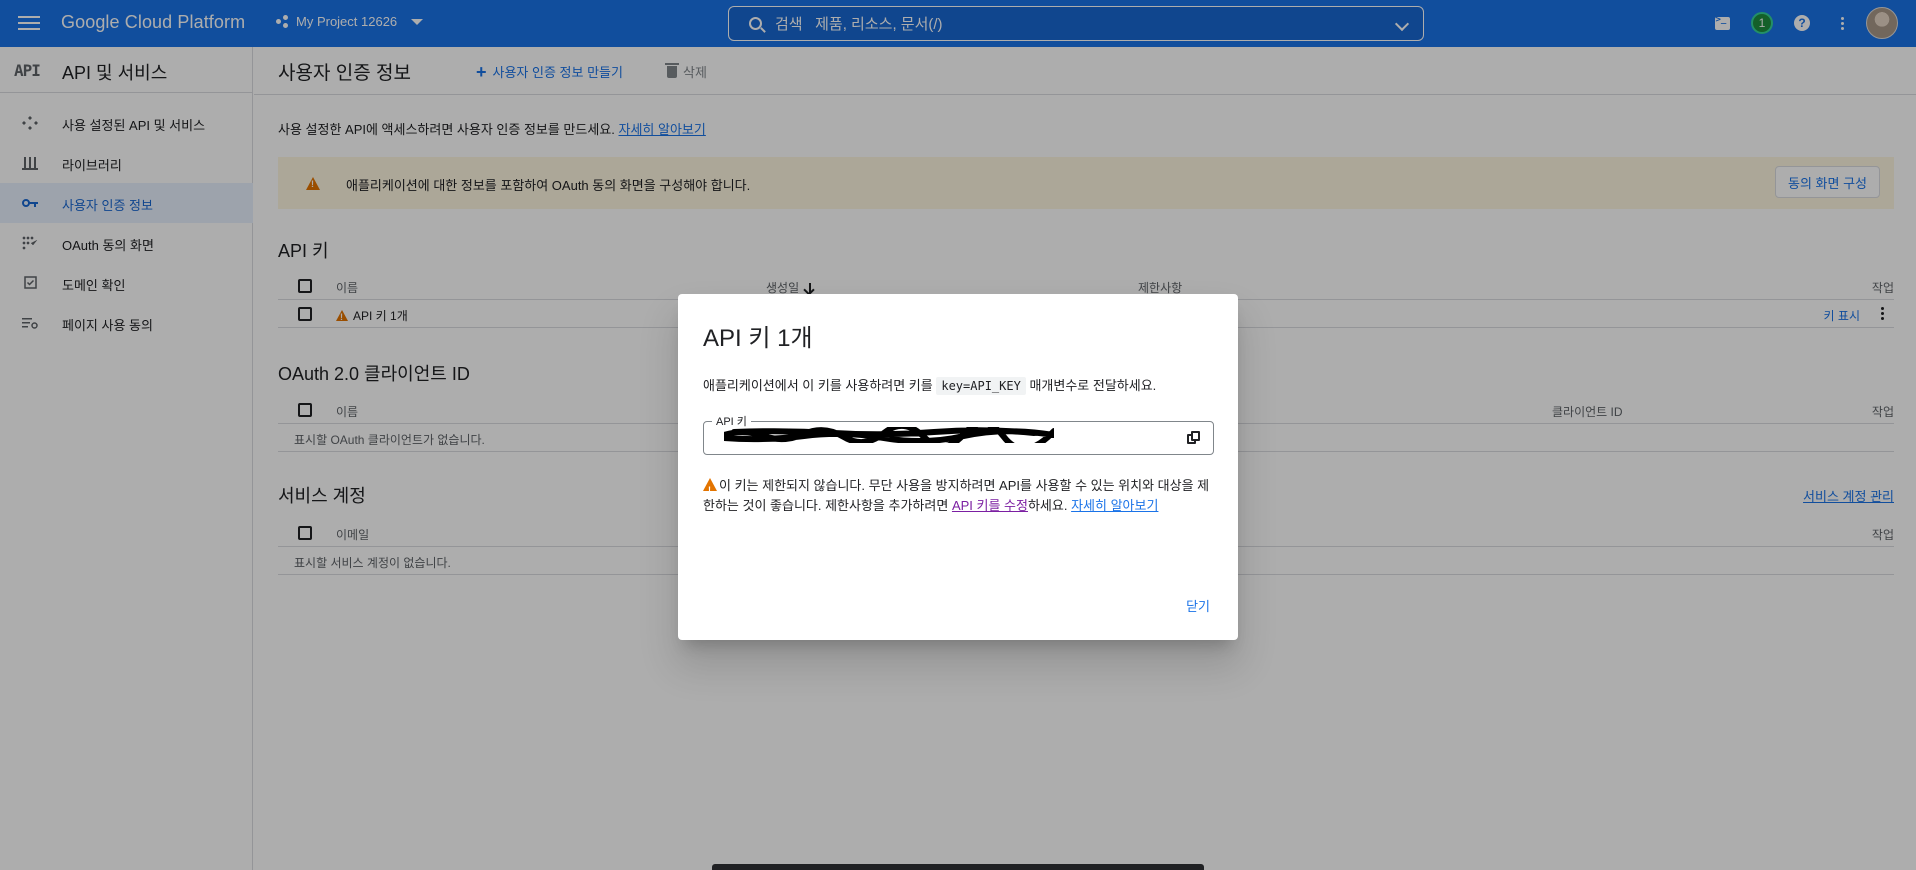  What do you see at coordinates (758, 338) in the screenshot?
I see `dialog-title: API 키 1개` at bounding box center [758, 338].